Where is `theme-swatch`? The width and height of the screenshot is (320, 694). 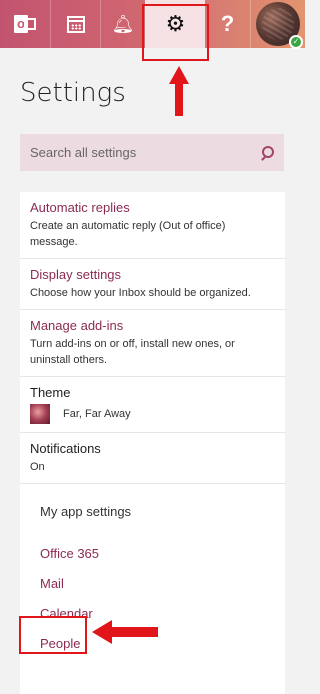
theme-swatch is located at coordinates (40, 414).